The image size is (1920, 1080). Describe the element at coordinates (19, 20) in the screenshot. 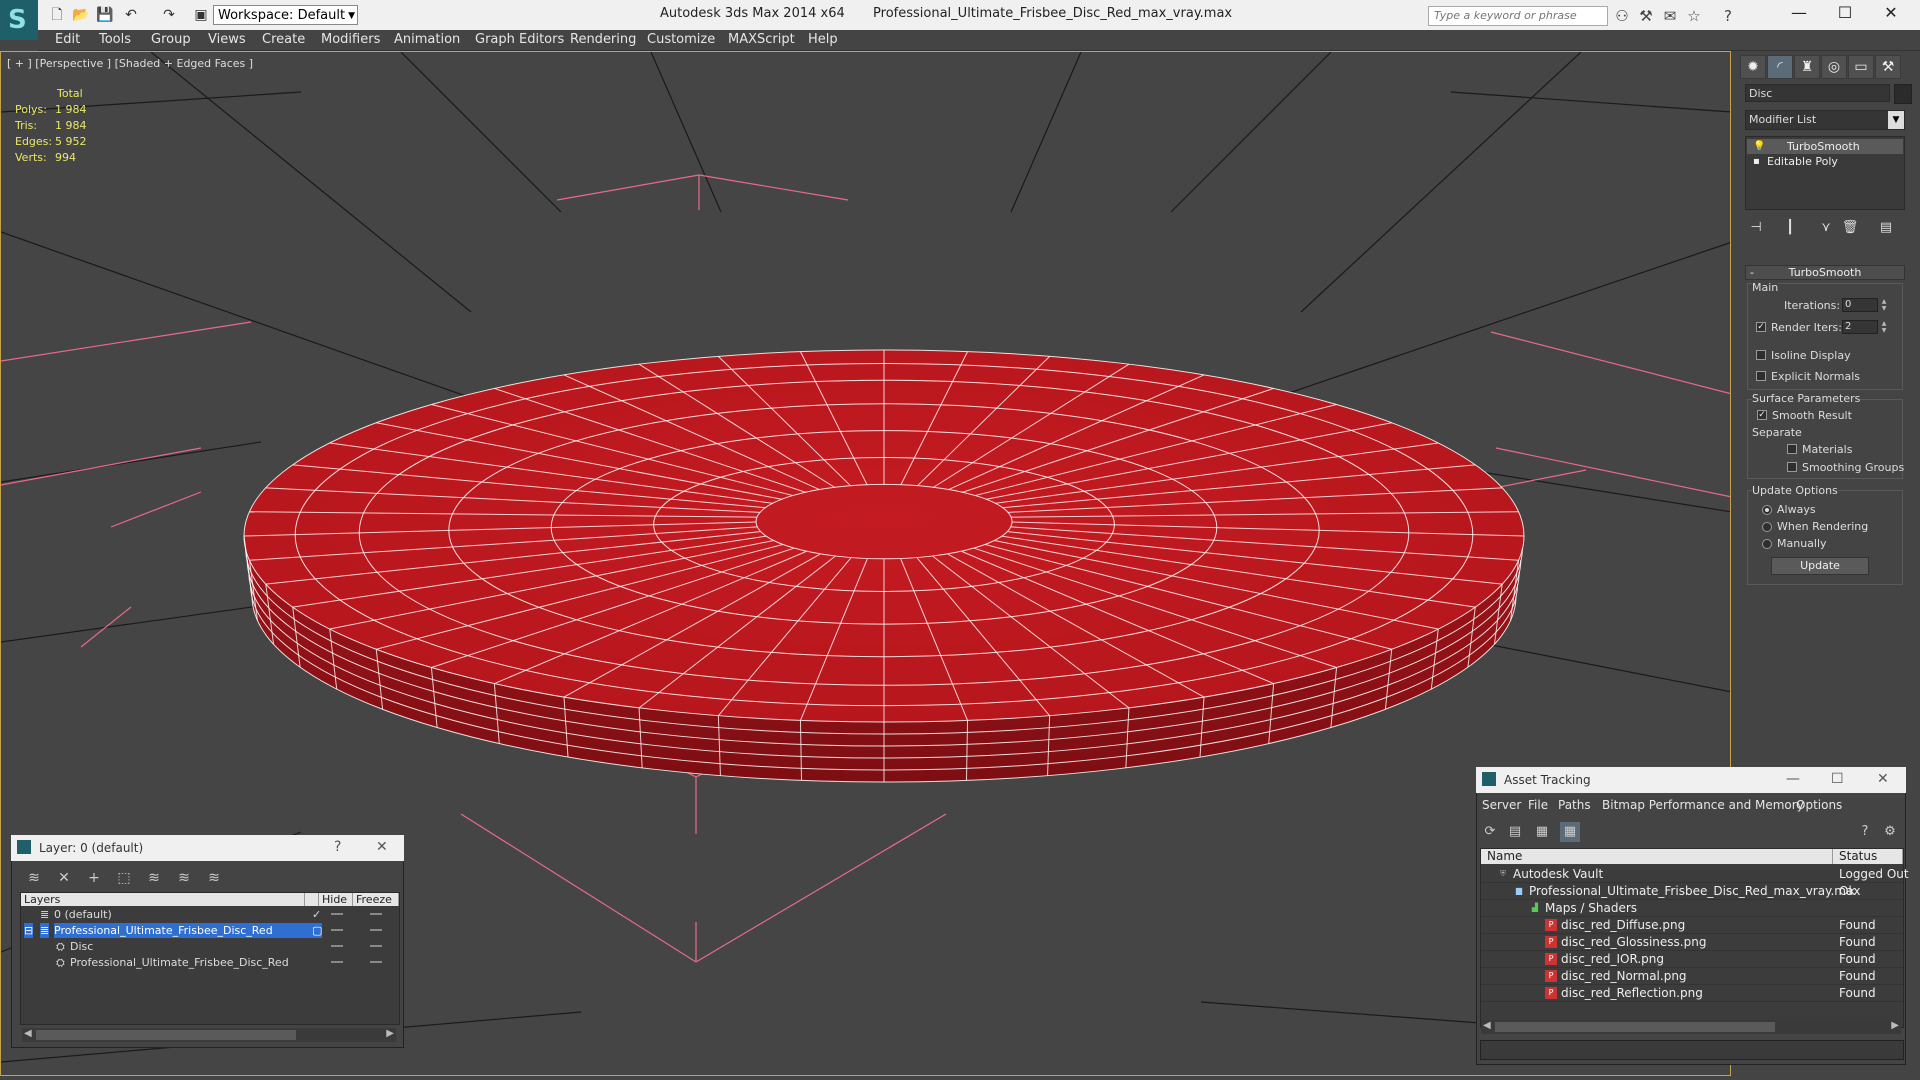

I see `app-logo-icon: S` at that location.